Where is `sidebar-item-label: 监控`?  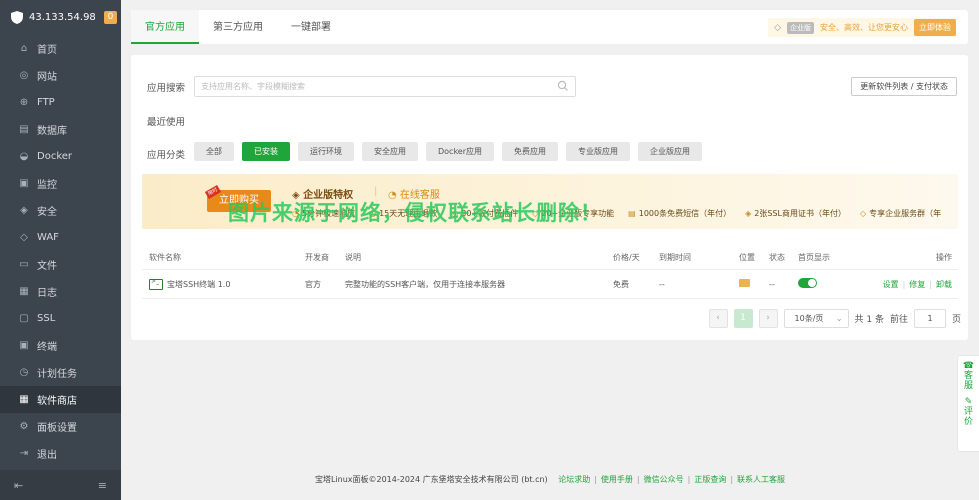
sidebar-item-label: 监控 is located at coordinates (47, 185).